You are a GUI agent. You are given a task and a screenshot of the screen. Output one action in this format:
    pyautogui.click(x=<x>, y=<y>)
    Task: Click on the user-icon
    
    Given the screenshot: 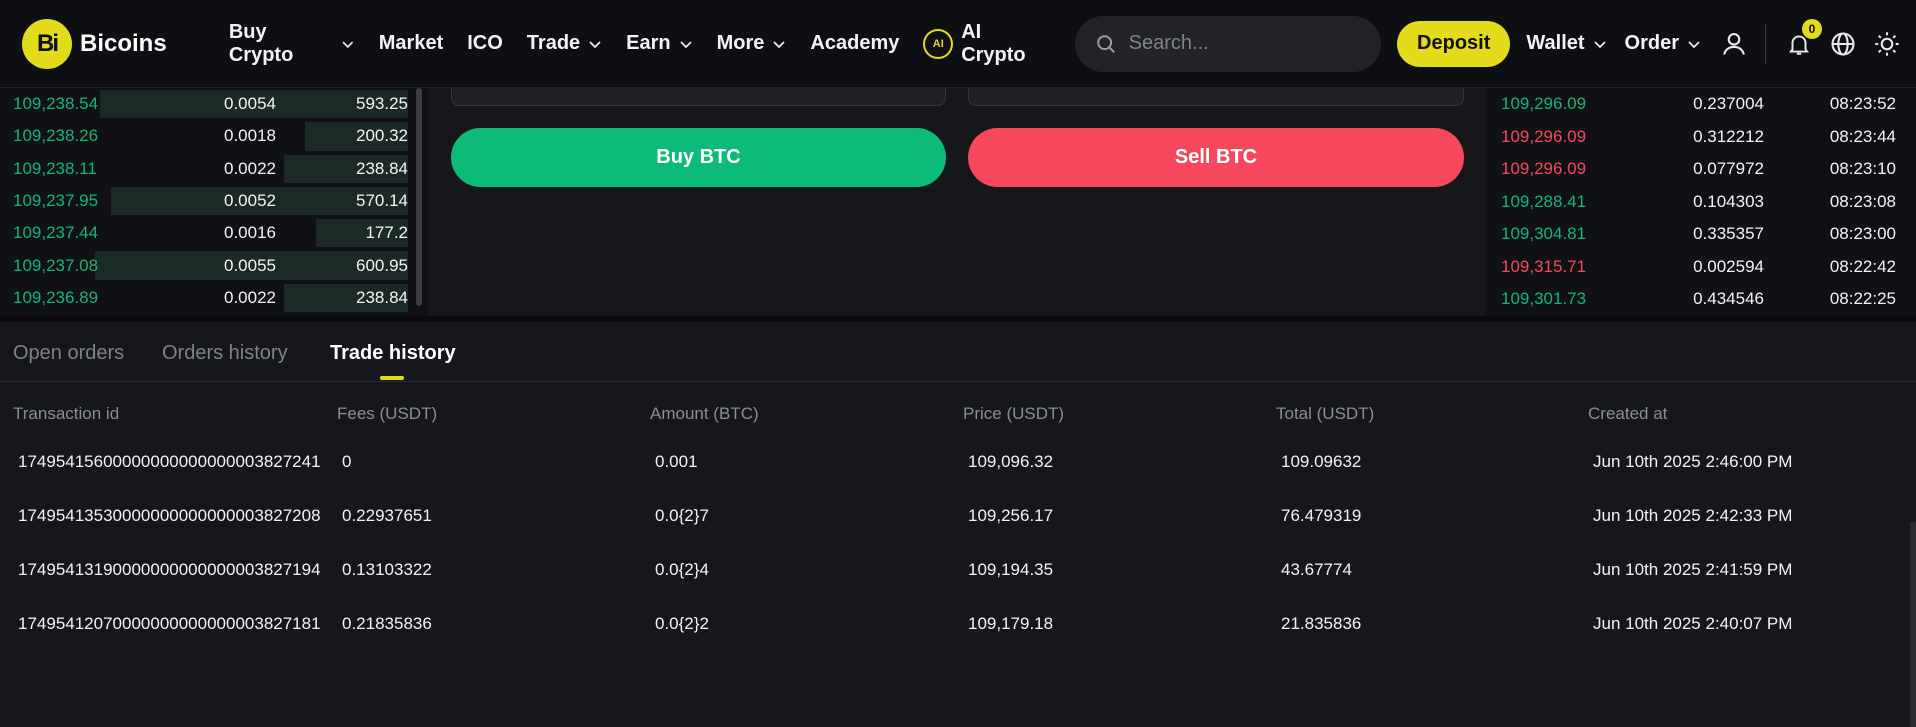 What is the action you would take?
    pyautogui.click(x=1734, y=43)
    